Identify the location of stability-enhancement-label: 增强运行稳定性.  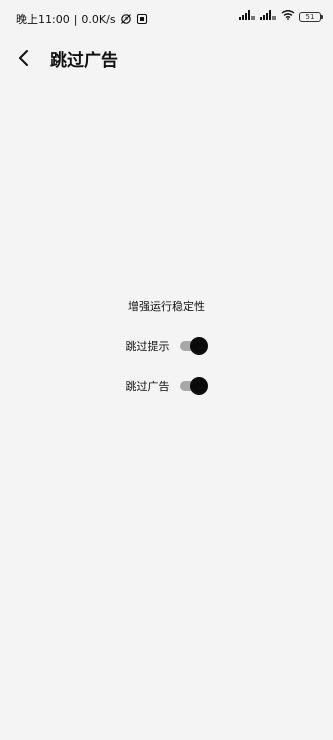
(166, 306).